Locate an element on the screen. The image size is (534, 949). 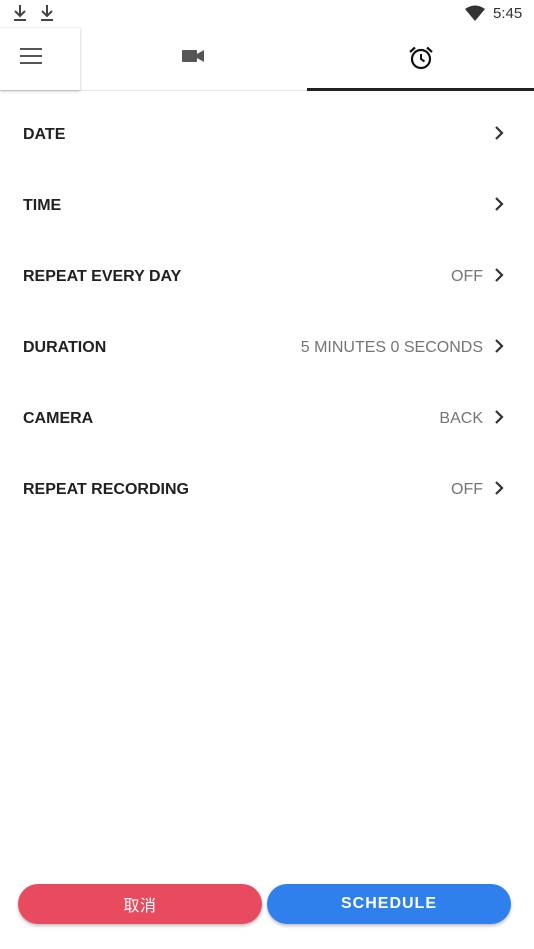
status-bar: 5:45 is located at coordinates (267, 14).